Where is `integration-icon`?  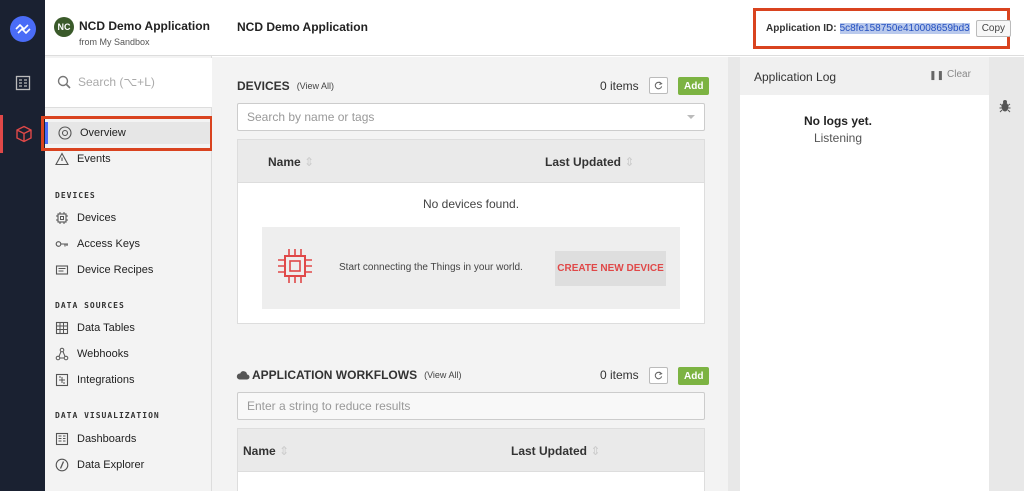 integration-icon is located at coordinates (62, 380).